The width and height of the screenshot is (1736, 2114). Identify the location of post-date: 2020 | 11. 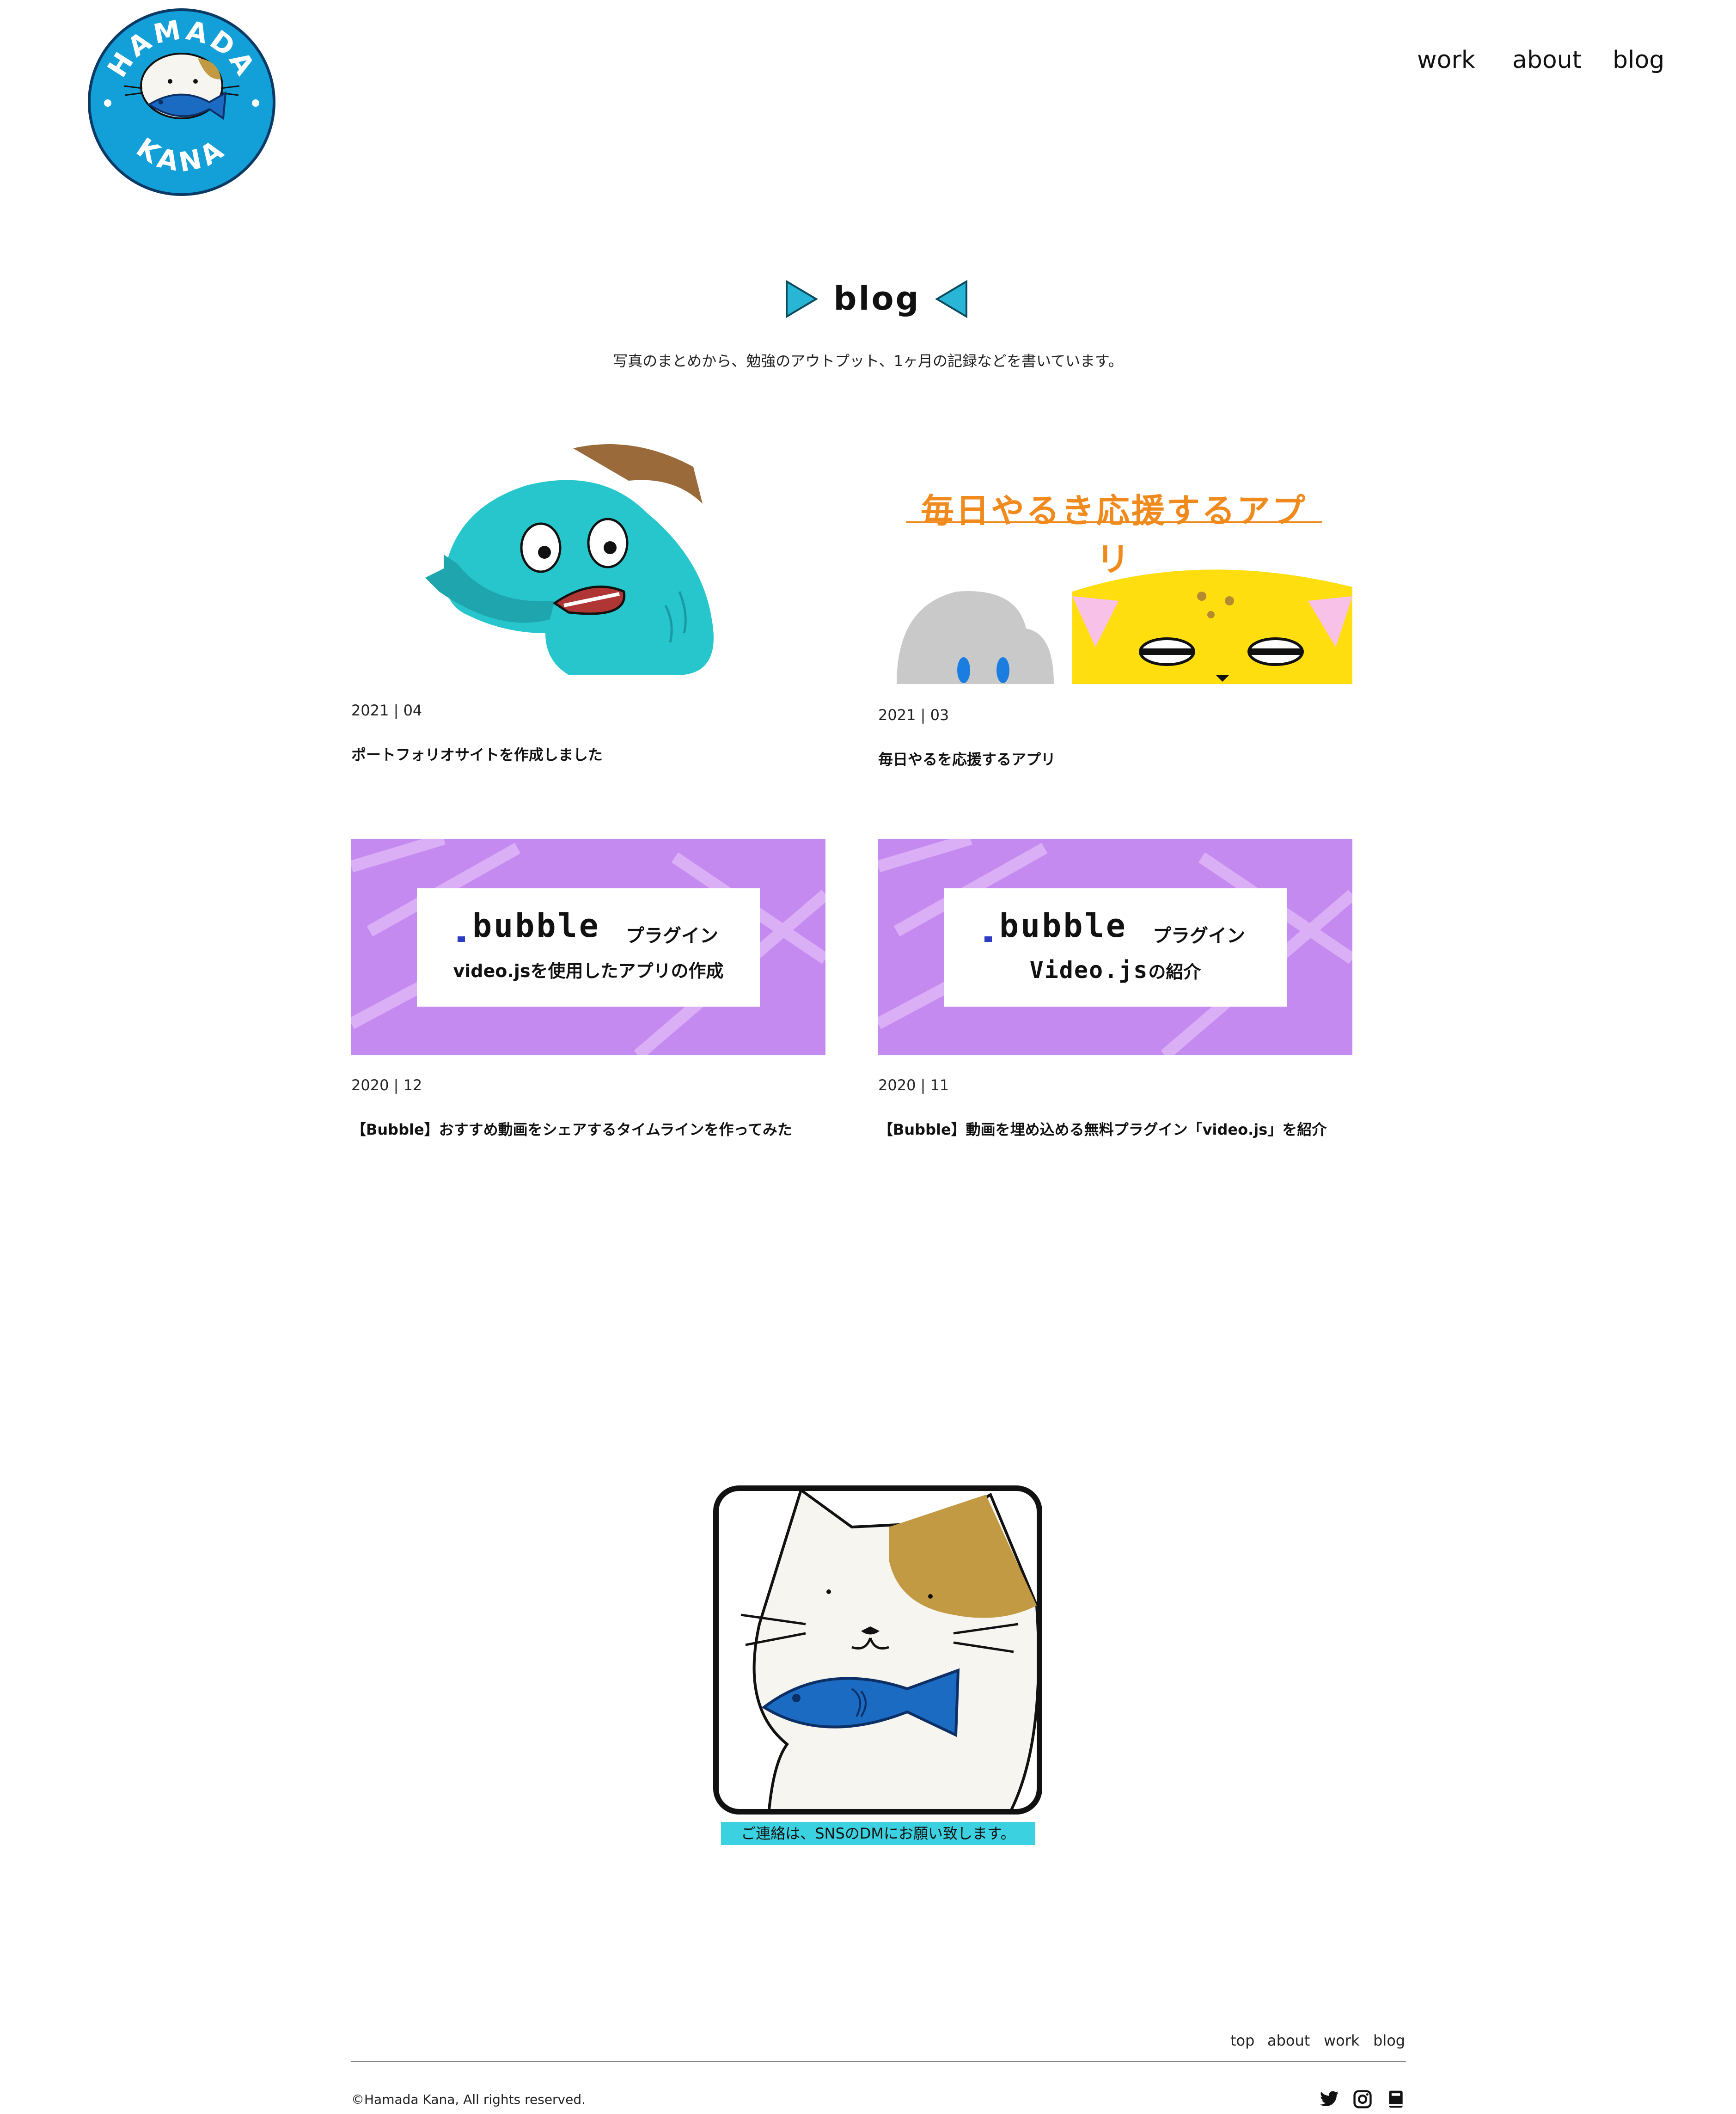
(913, 1085).